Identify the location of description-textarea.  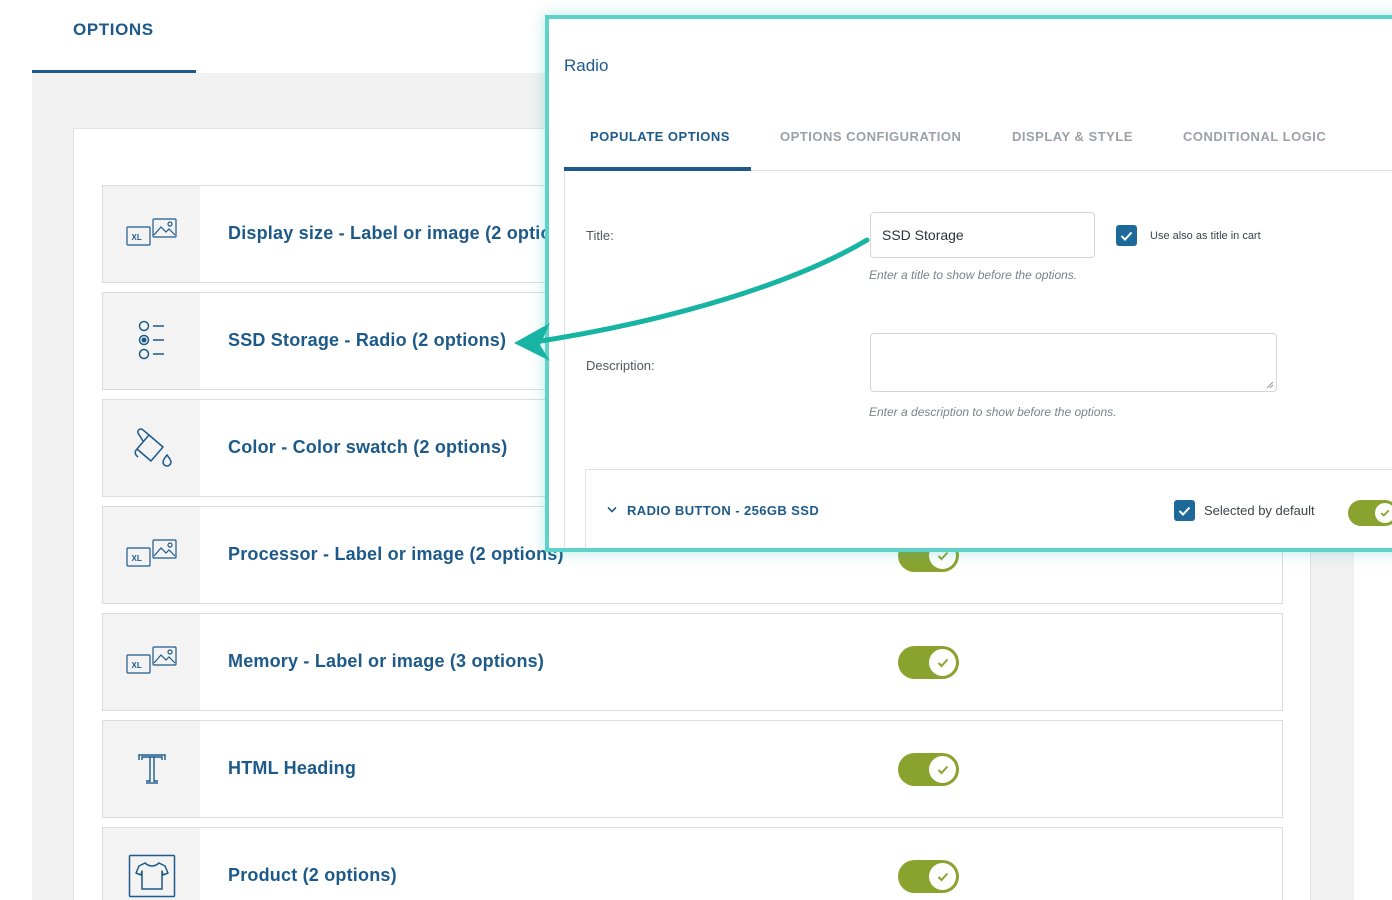
(1073, 362).